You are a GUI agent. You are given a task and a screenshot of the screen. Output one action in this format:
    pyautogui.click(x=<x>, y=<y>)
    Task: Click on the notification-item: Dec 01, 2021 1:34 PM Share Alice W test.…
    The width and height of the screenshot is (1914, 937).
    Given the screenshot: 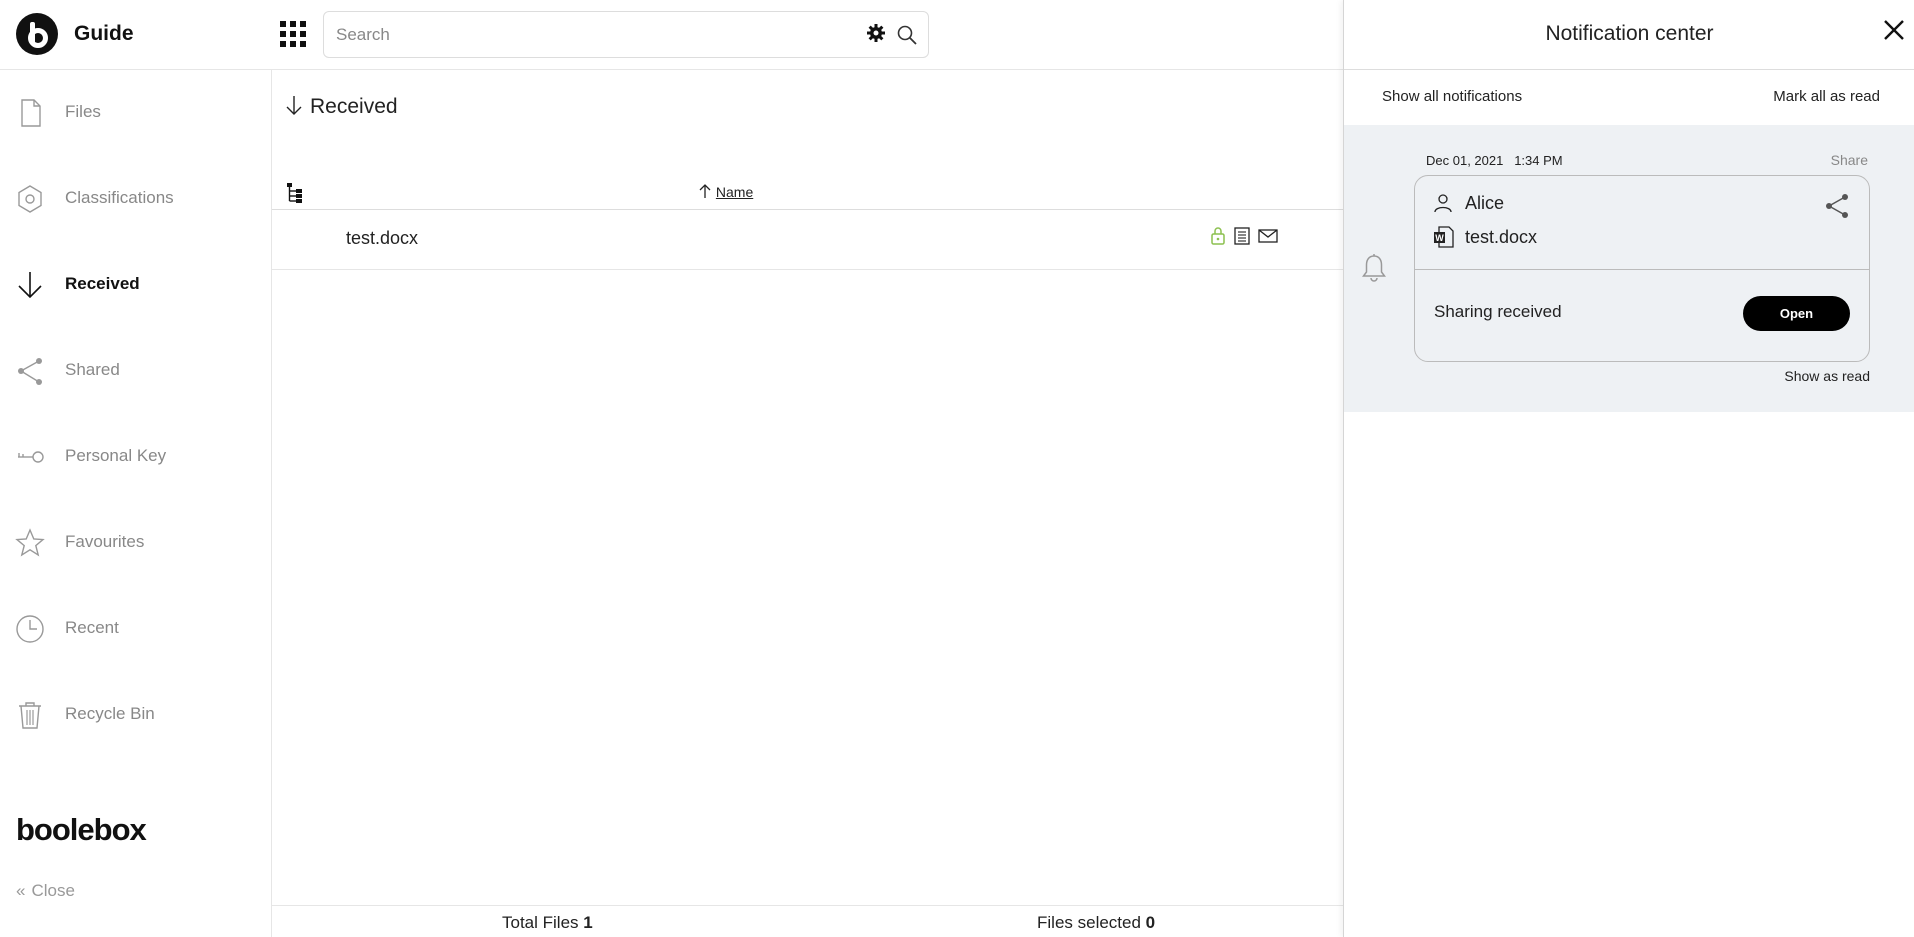 What is the action you would take?
    pyautogui.click(x=1629, y=268)
    